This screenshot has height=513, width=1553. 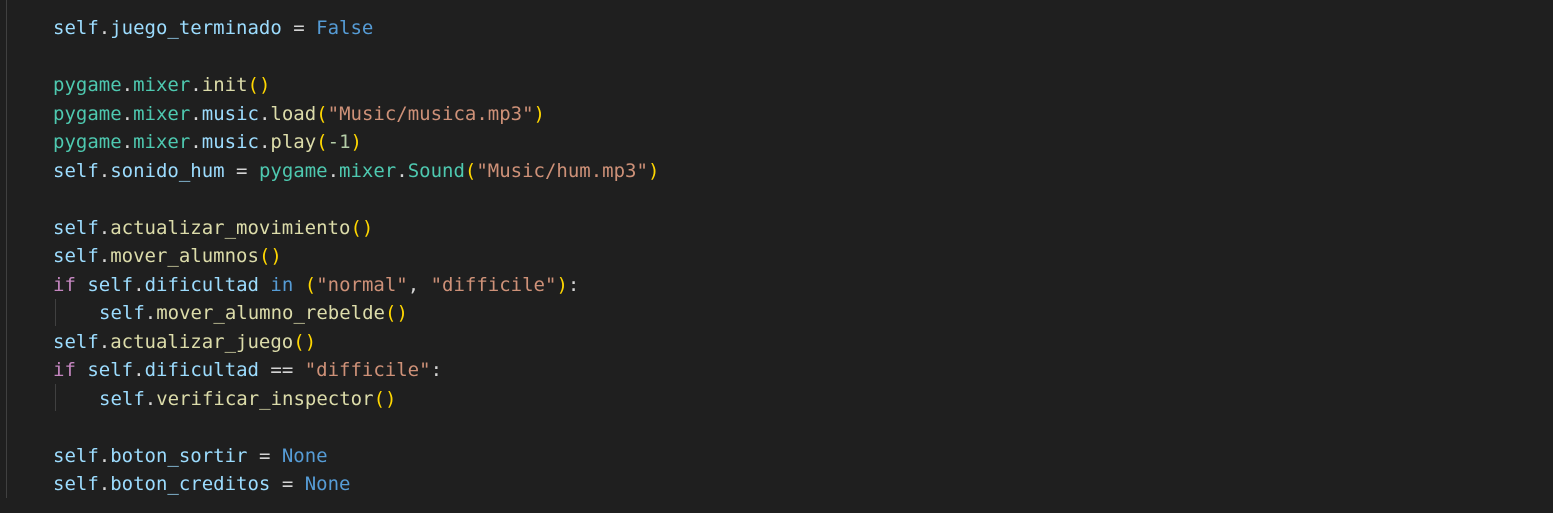 I want to click on code-token: "Music/hum.mp3", so click(x=562, y=170).